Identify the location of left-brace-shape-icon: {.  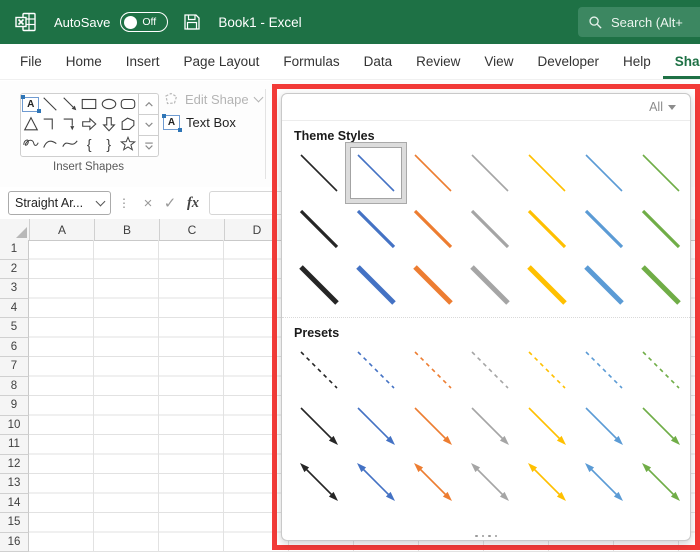
(90, 144).